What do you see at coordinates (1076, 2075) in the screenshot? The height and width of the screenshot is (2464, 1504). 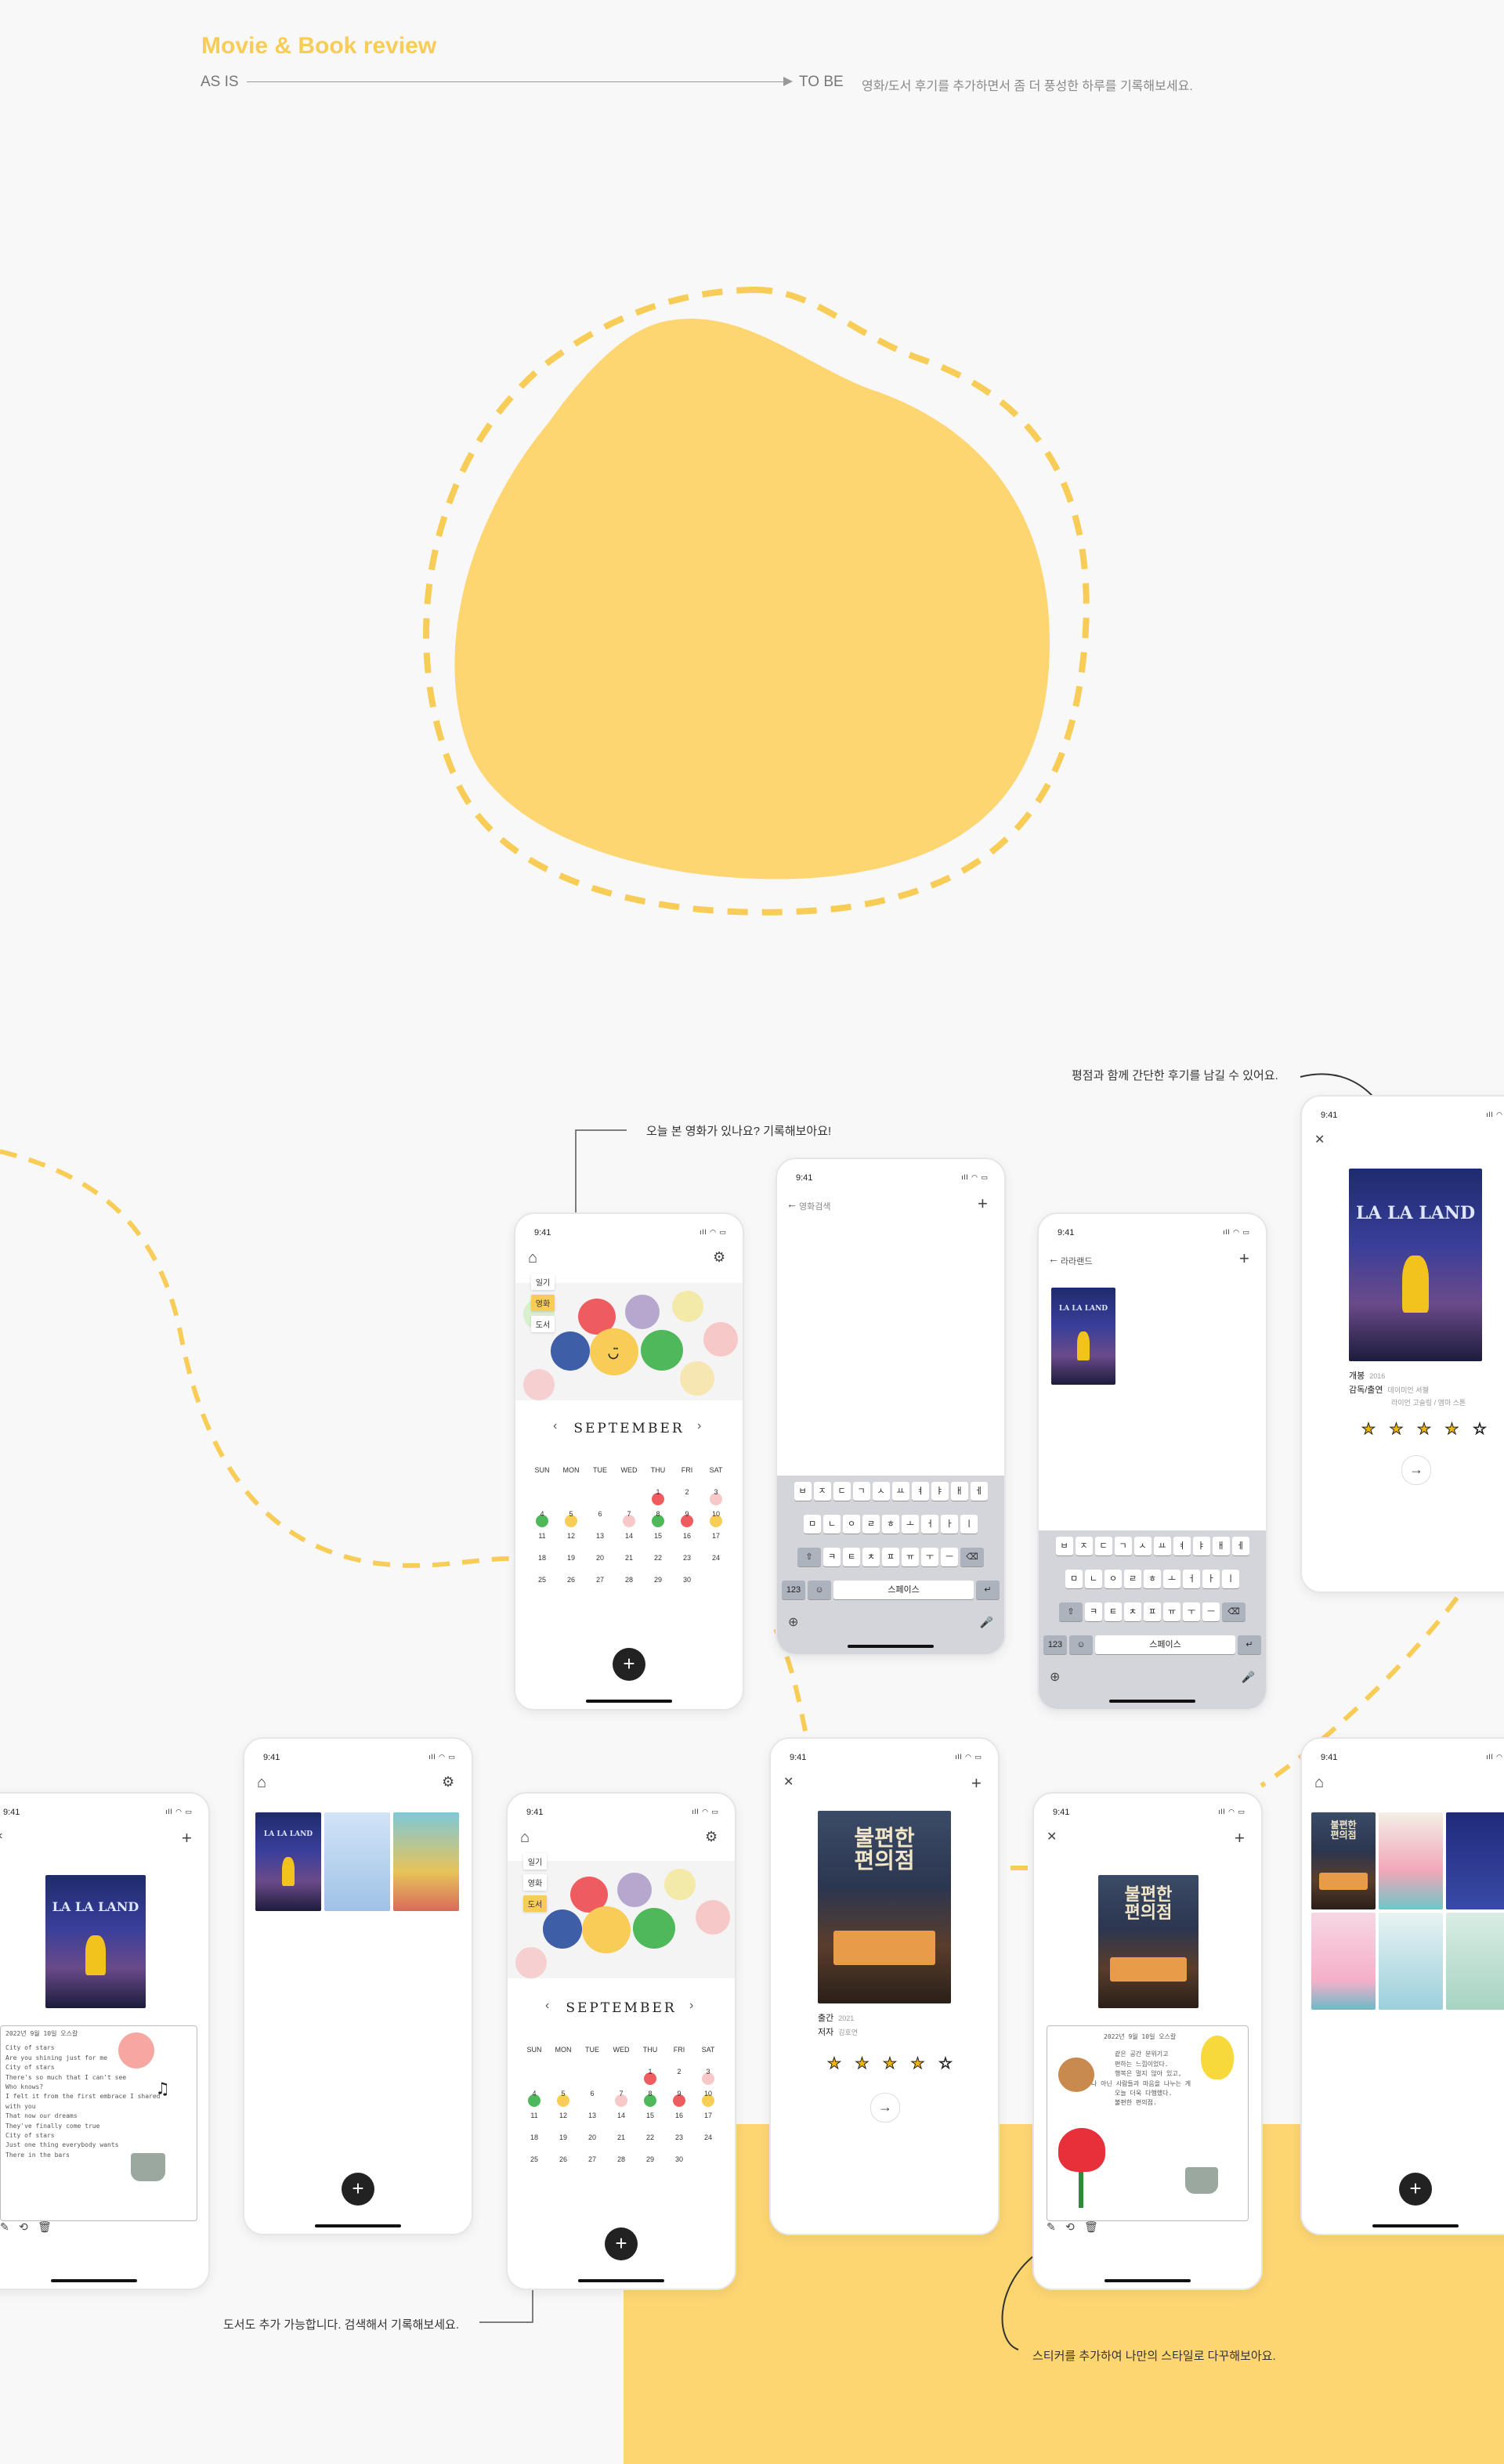 I see `bear-sticker` at bounding box center [1076, 2075].